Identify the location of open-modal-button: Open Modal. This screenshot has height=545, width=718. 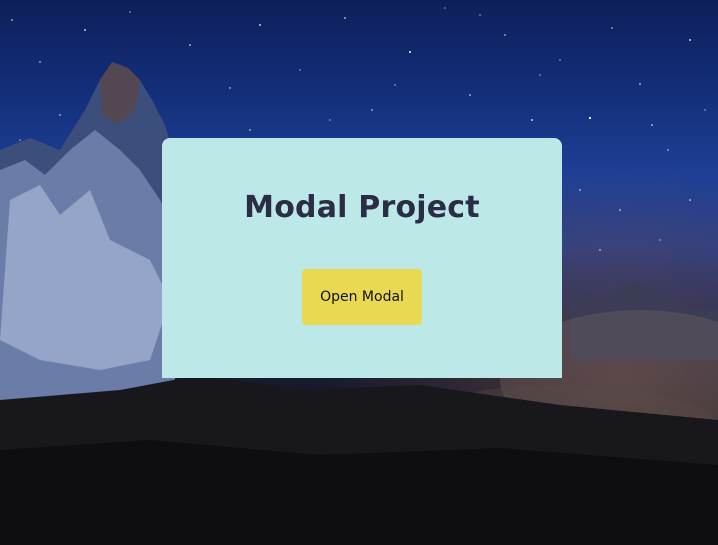
(362, 297).